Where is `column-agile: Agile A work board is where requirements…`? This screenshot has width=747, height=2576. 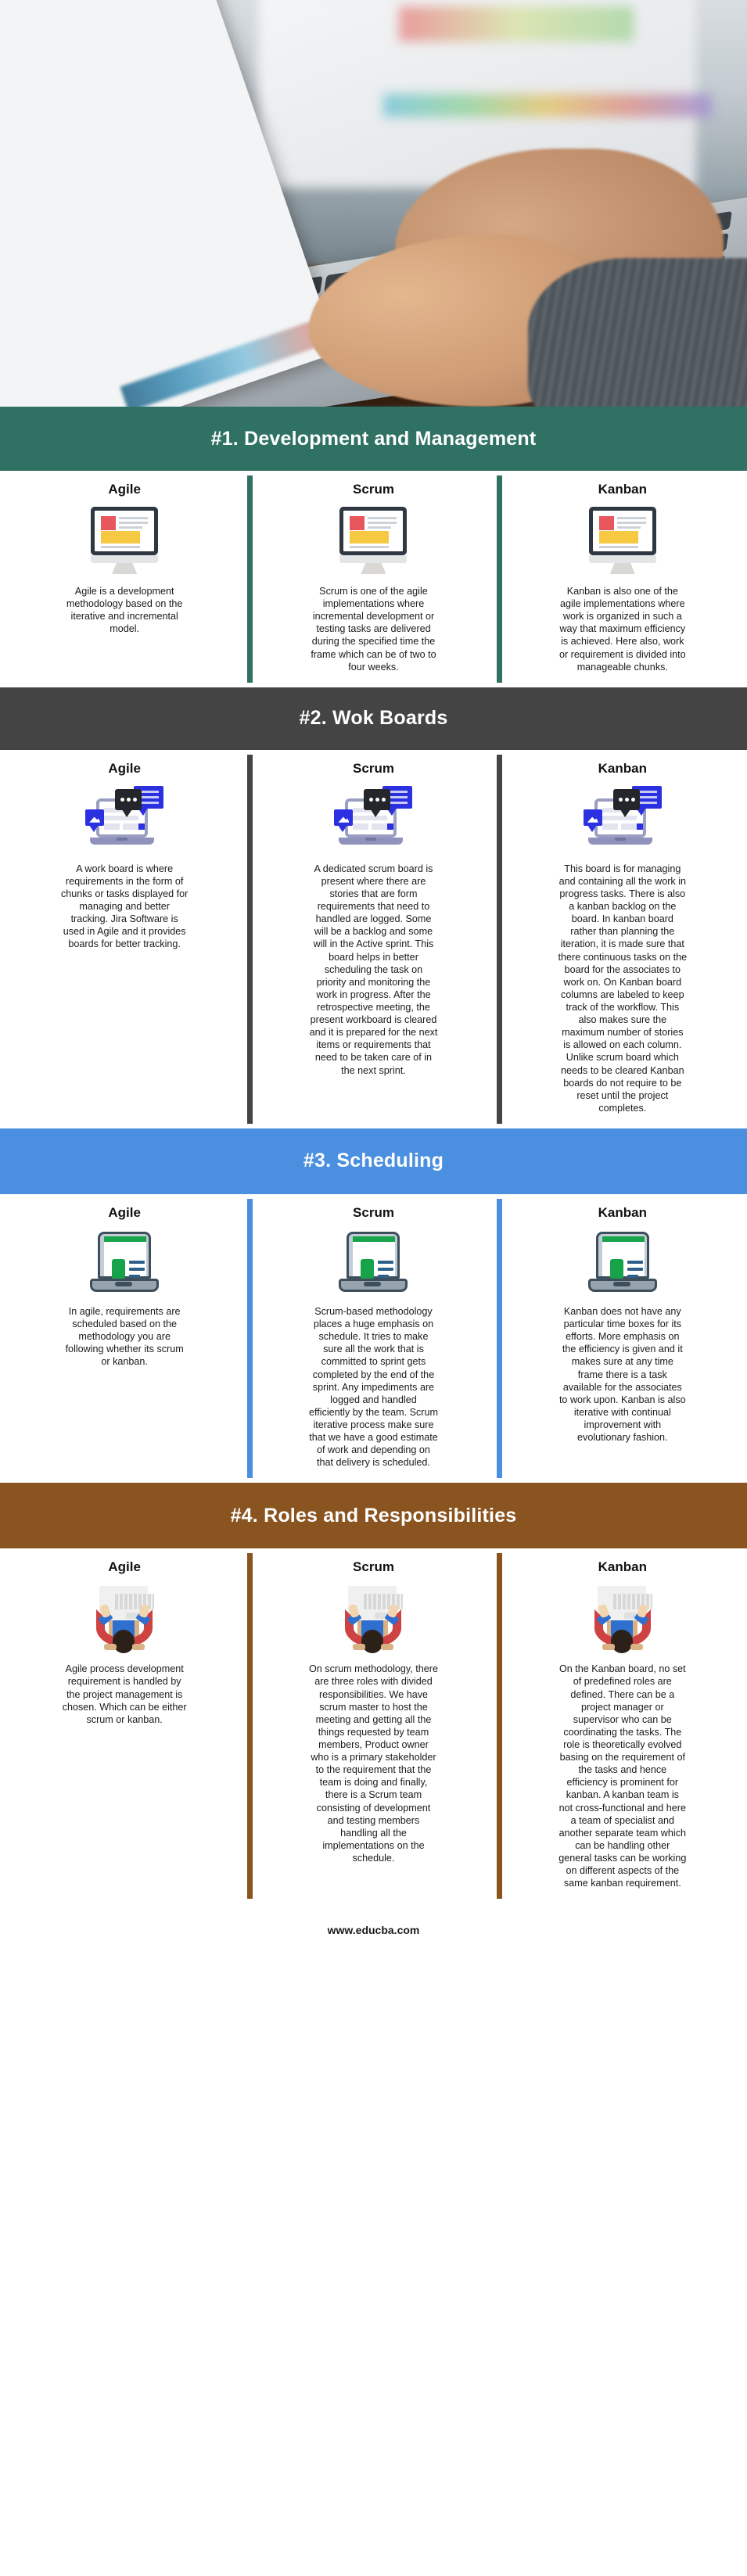
column-agile: Agile A work board is where requirements… is located at coordinates (124, 939).